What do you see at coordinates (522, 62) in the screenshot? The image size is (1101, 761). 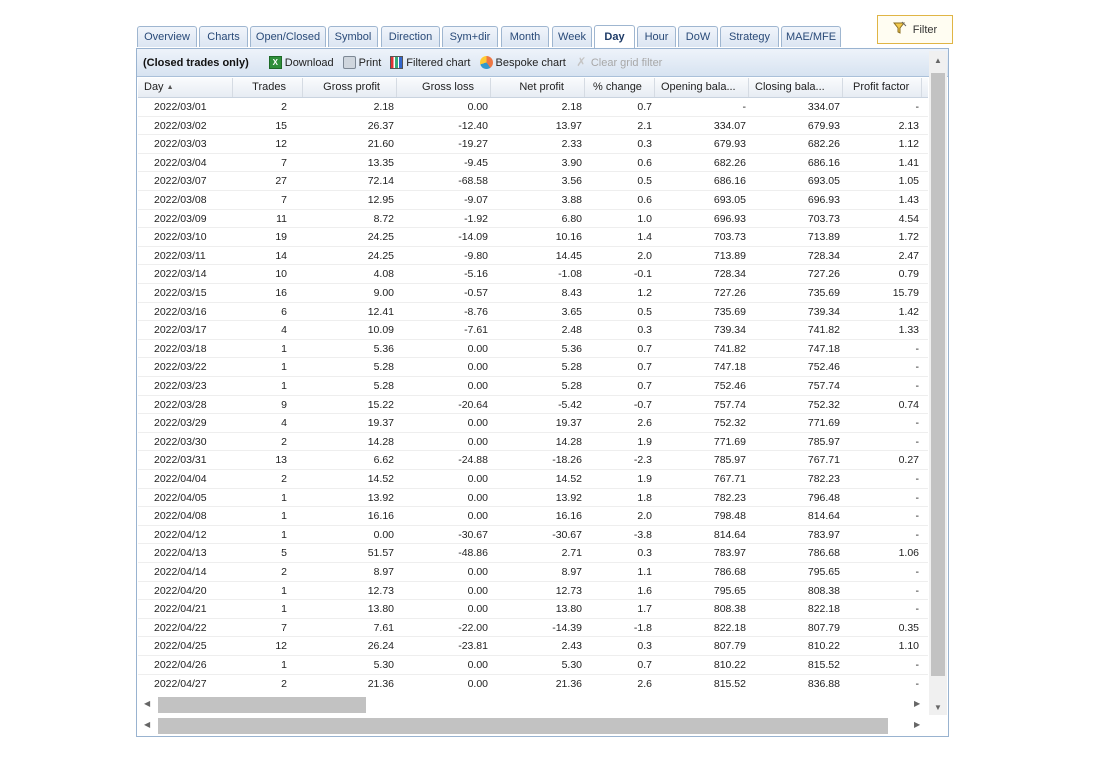 I see `bespoke-chart-button: Bespoke chart` at bounding box center [522, 62].